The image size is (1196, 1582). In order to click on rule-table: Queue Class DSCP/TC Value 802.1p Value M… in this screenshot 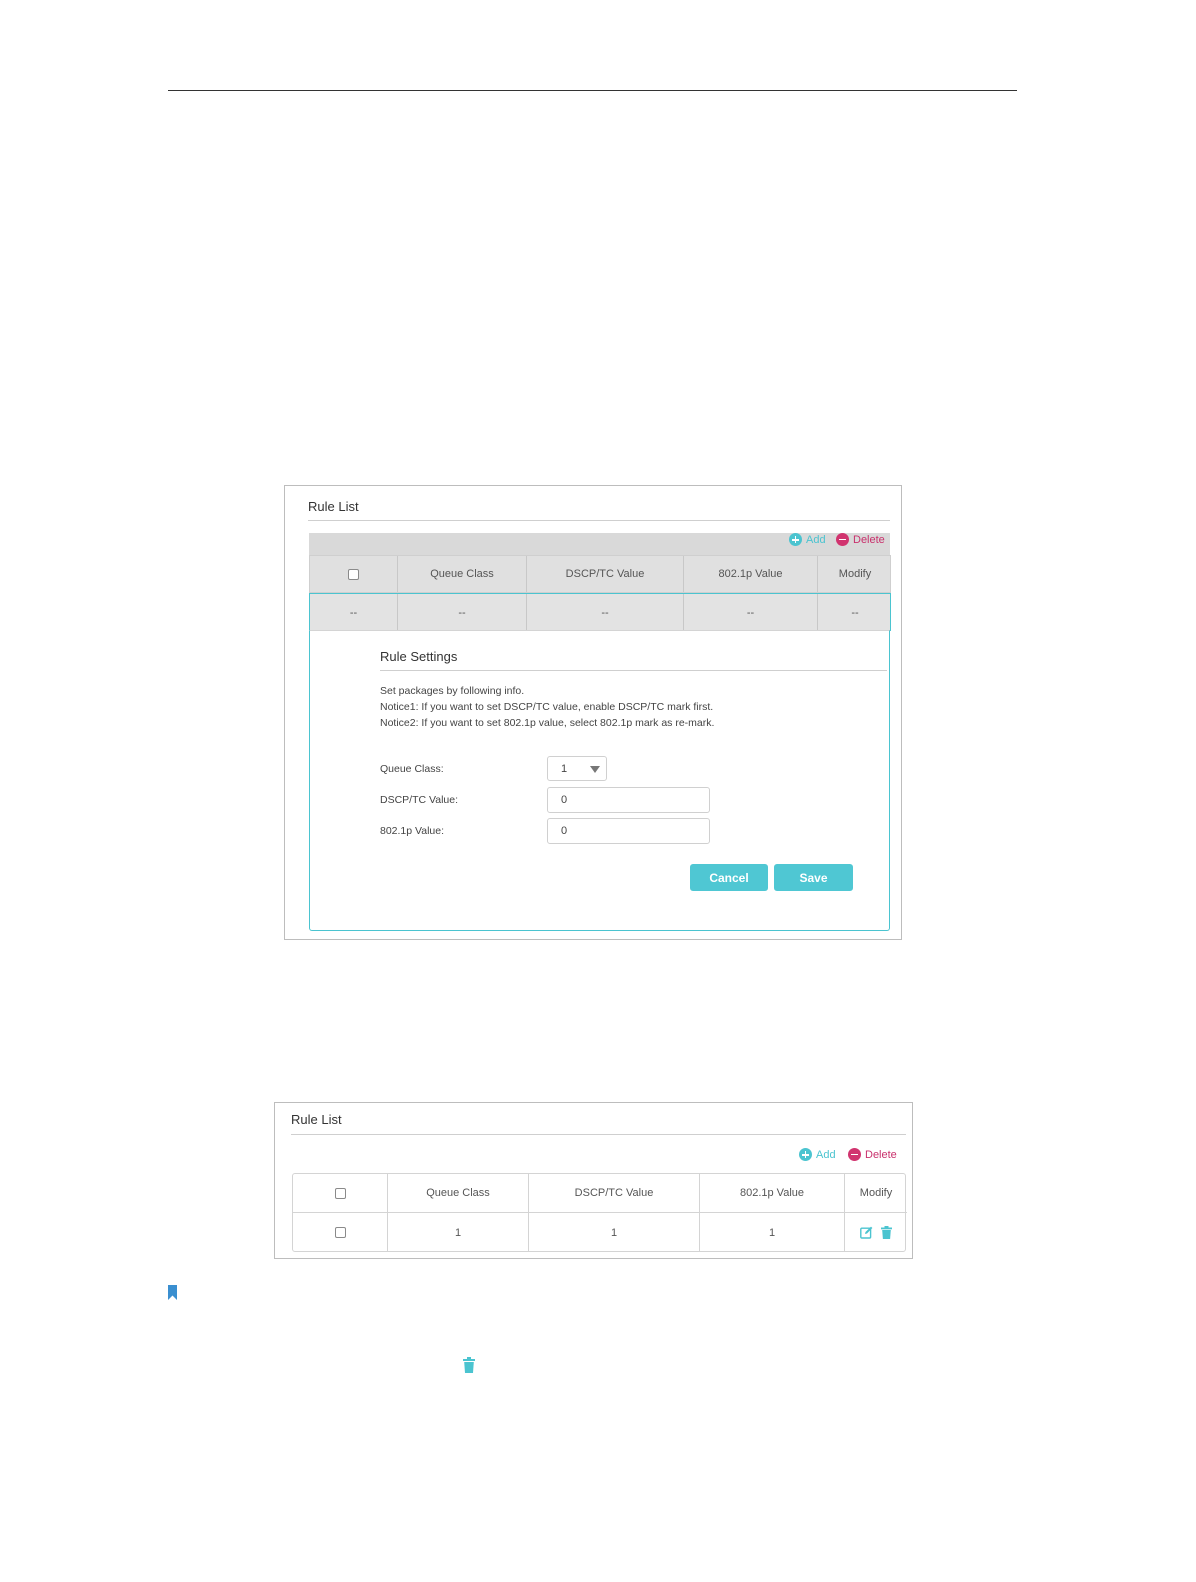, I will do `click(599, 1212)`.